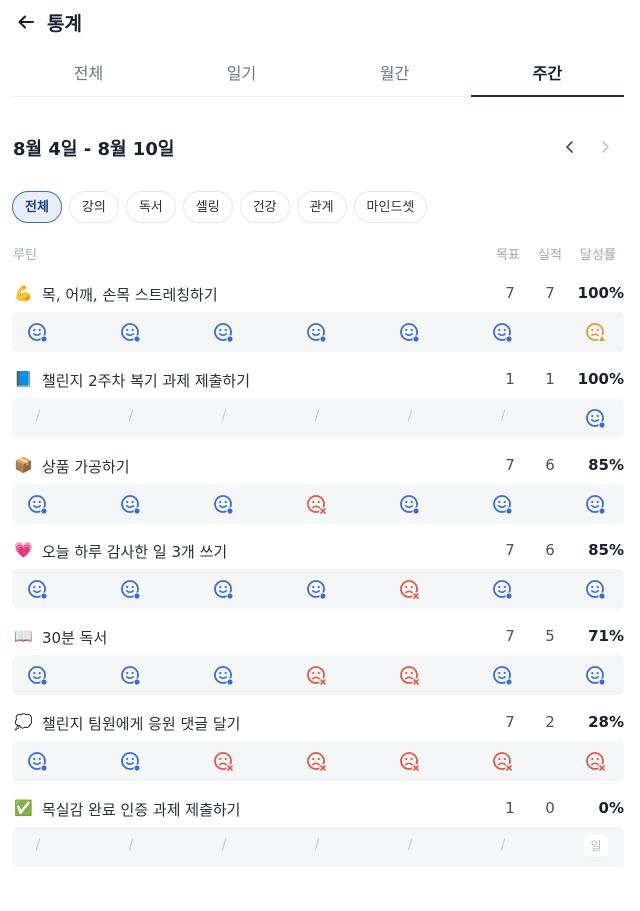 The width and height of the screenshot is (640, 911). I want to click on tab-monthly: 월간, so click(394, 74).